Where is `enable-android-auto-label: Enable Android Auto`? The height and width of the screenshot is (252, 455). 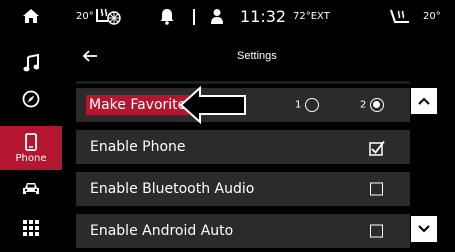 enable-android-auto-label: Enable Android Auto is located at coordinates (162, 231).